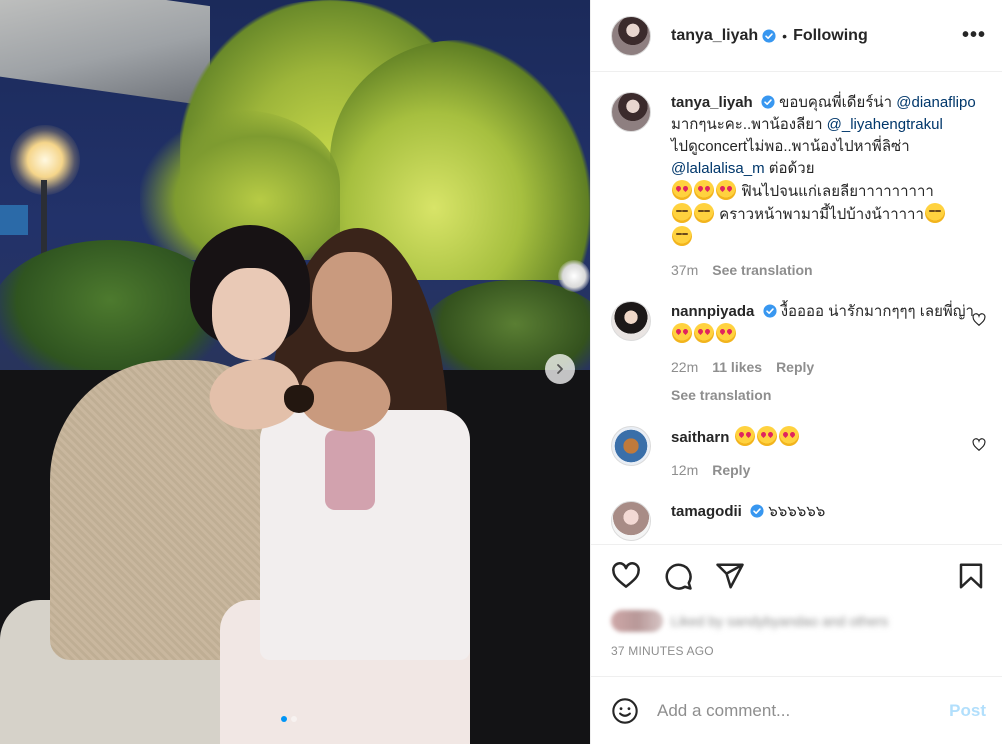 Image resolution: width=1002 pixels, height=744 pixels. I want to click on comment-username: nannpiyada, so click(712, 311).